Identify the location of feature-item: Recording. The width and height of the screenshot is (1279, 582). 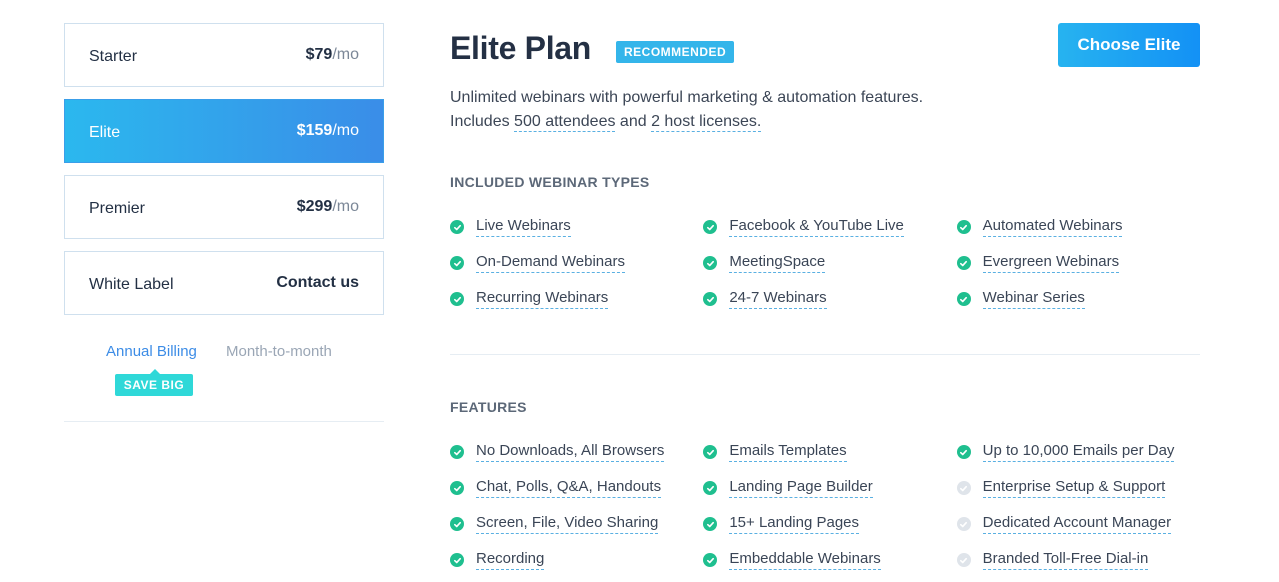
(576, 560).